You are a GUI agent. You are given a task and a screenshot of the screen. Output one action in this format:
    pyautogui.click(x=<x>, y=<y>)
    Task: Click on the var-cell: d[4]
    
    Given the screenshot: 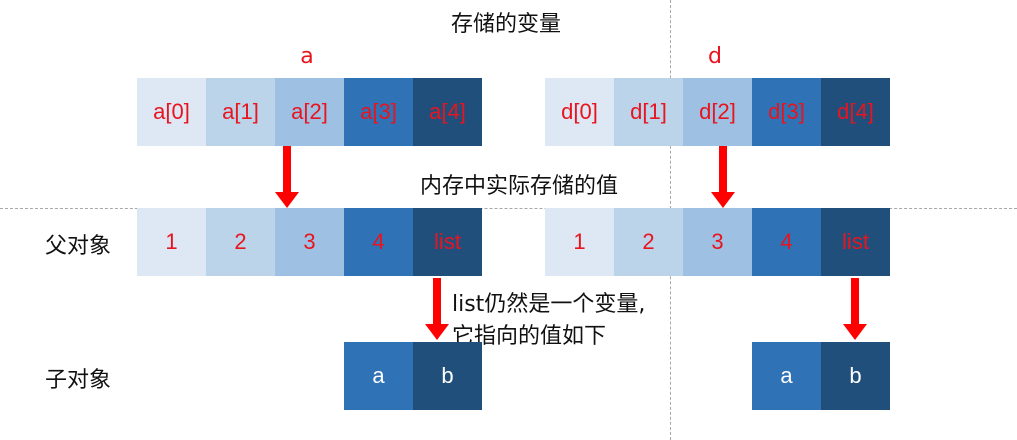 What is the action you would take?
    pyautogui.click(x=855, y=112)
    